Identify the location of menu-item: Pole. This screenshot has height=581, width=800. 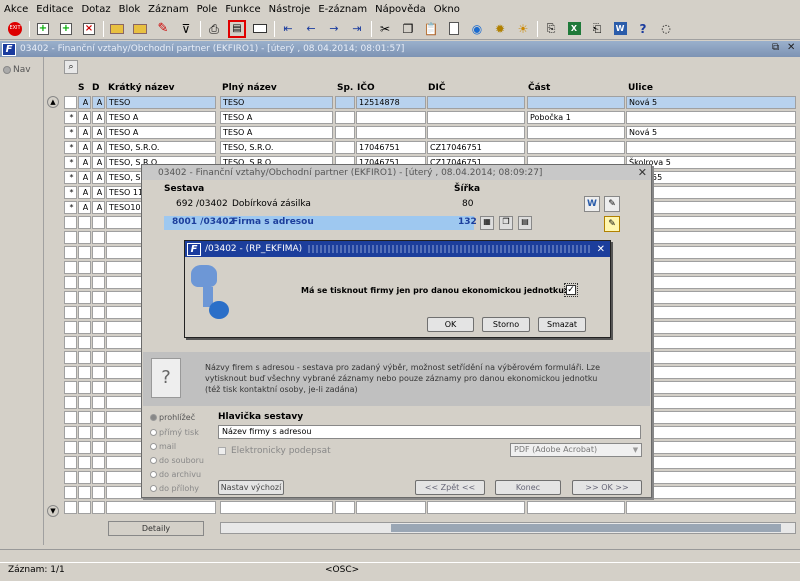
(207, 9).